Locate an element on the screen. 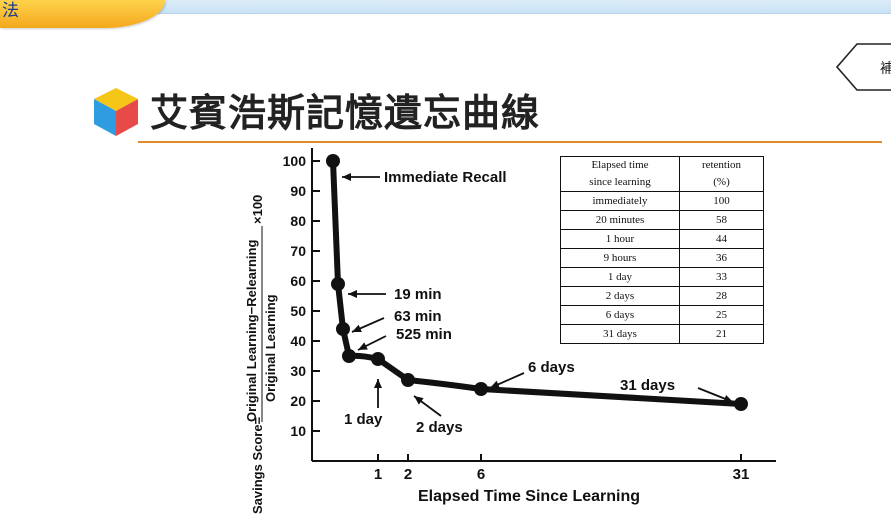 Image resolution: width=891 pixels, height=526 pixels. table-cell: 58 is located at coordinates (721, 220).